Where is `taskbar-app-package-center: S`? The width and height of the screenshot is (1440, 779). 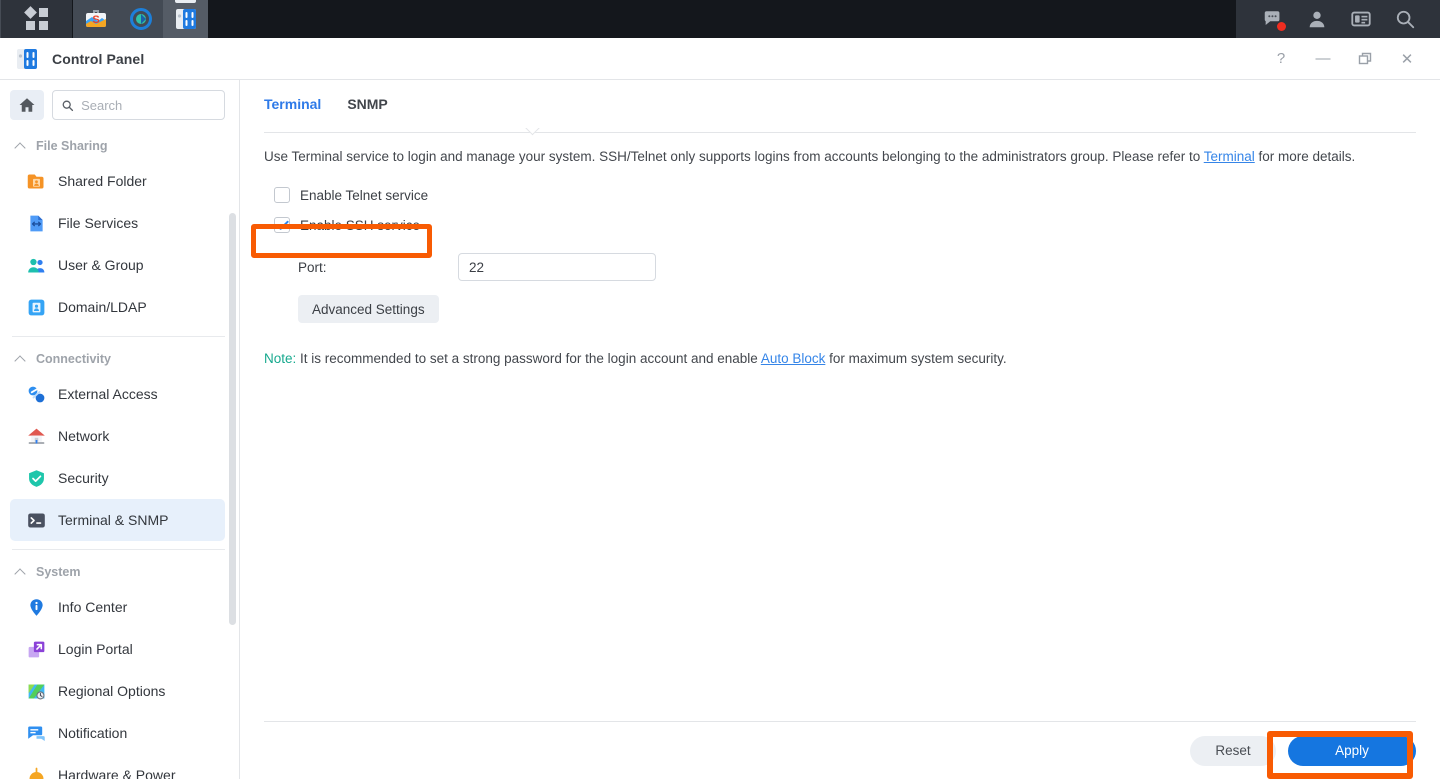
taskbar-app-package-center: S is located at coordinates (95, 19).